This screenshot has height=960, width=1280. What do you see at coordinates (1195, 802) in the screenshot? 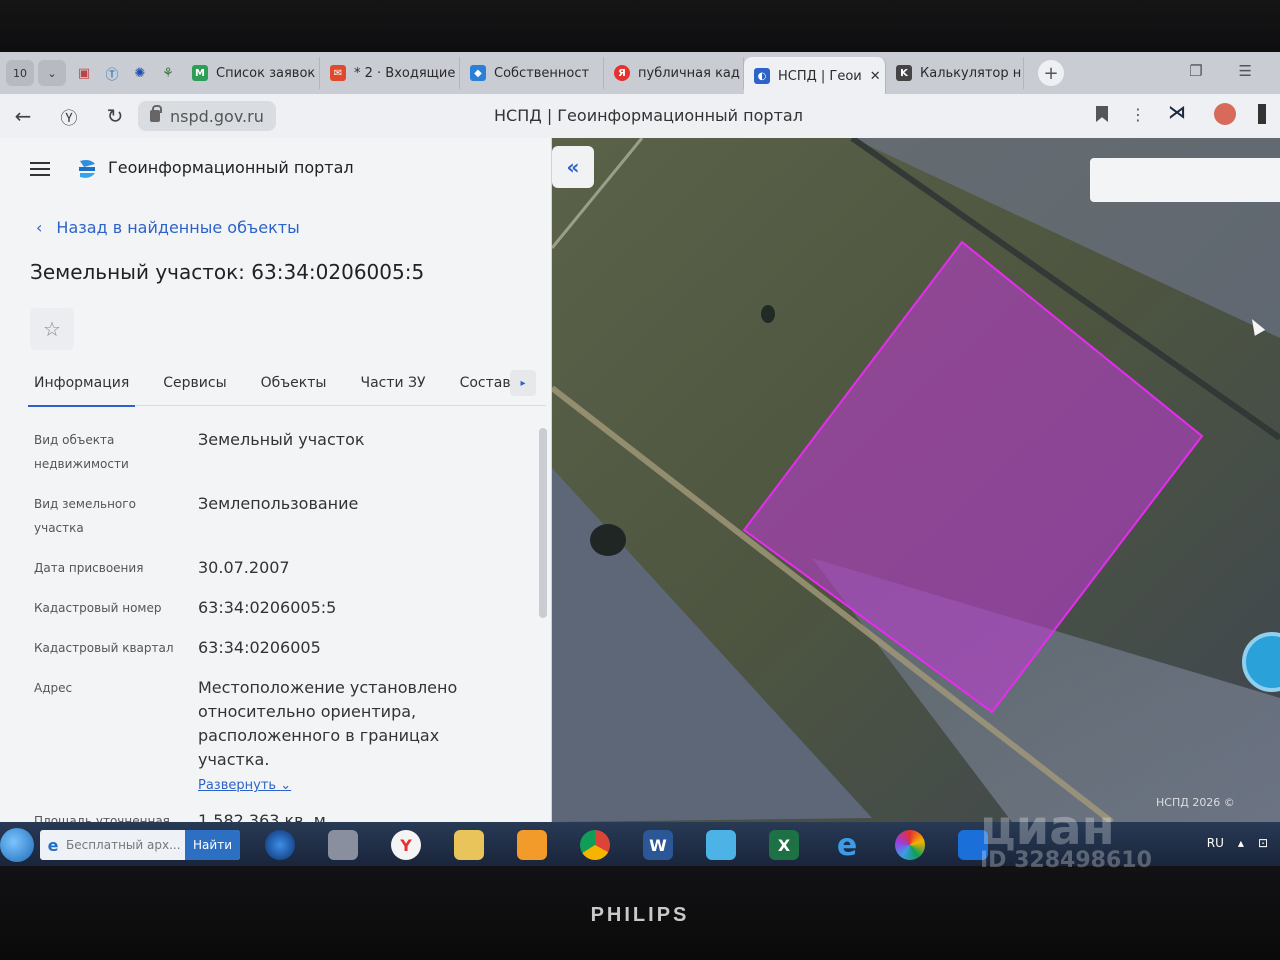
I see `map-copyright: НСПД 2026 ©` at bounding box center [1195, 802].